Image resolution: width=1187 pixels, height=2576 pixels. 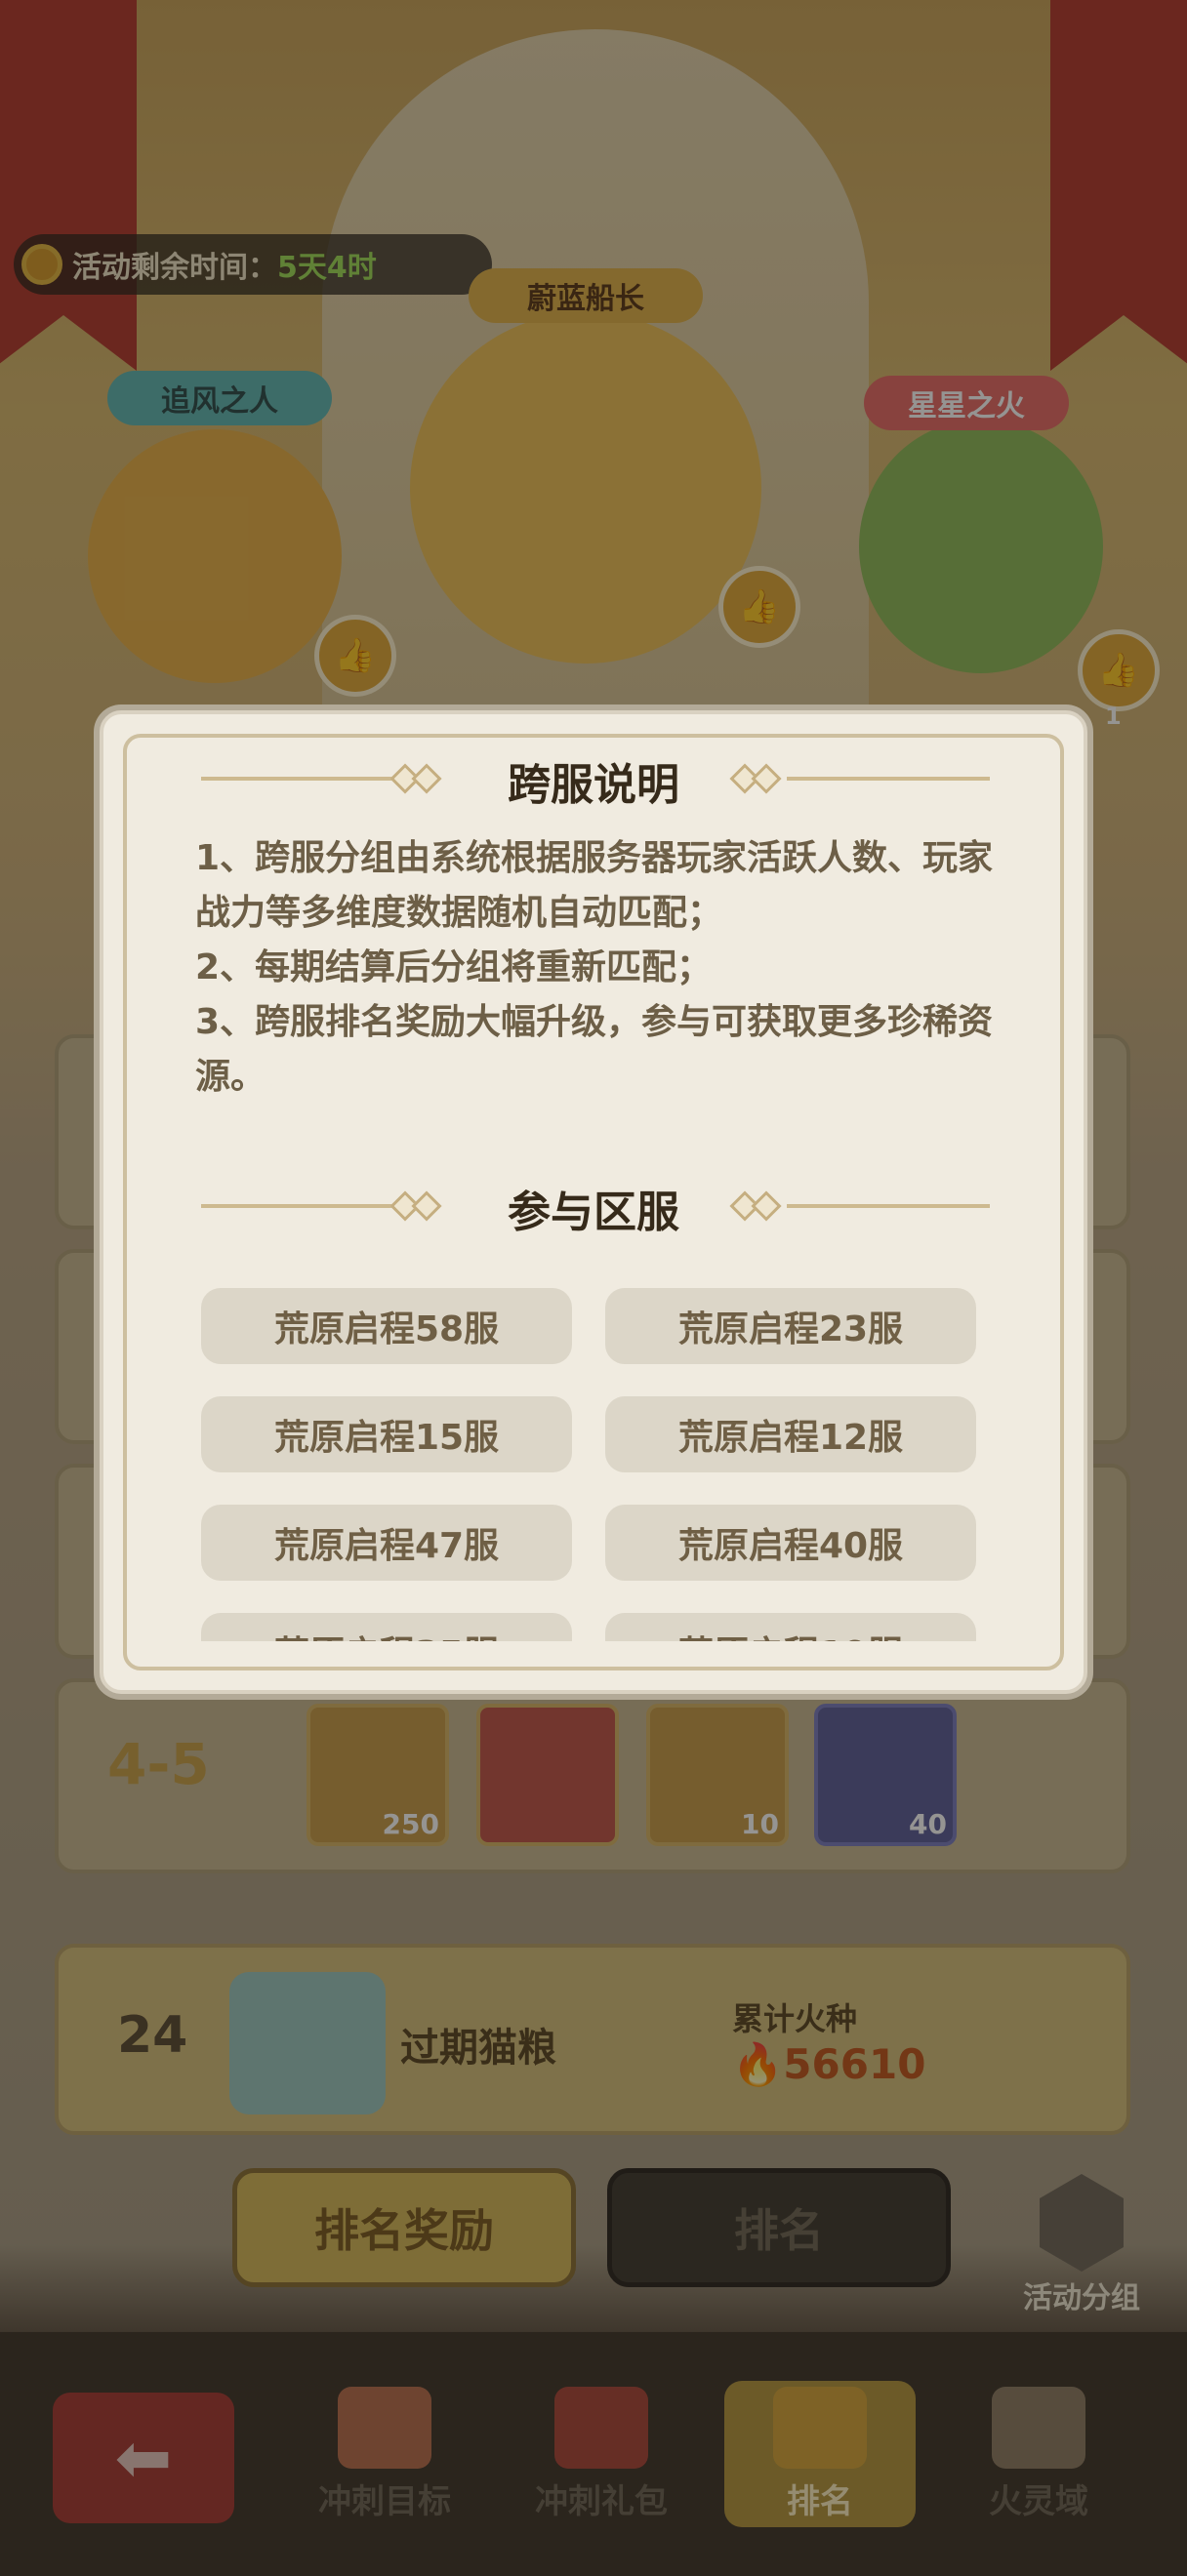 I want to click on server-pill: 荒原启程23服, so click(x=790, y=1326).